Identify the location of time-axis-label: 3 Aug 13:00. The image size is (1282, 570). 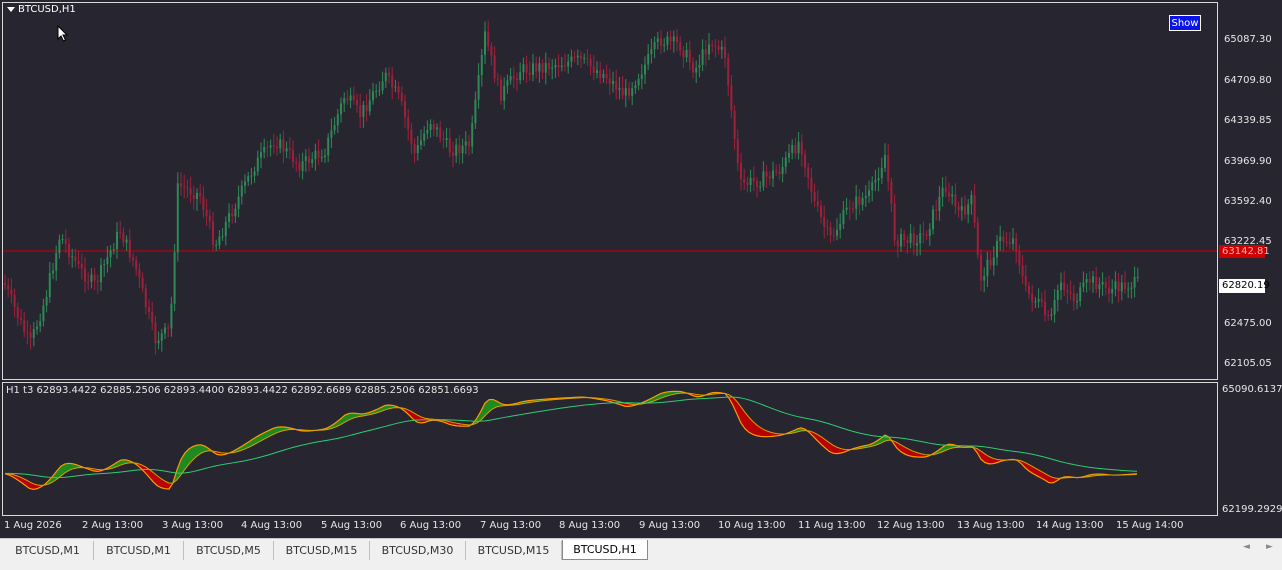
(192, 525).